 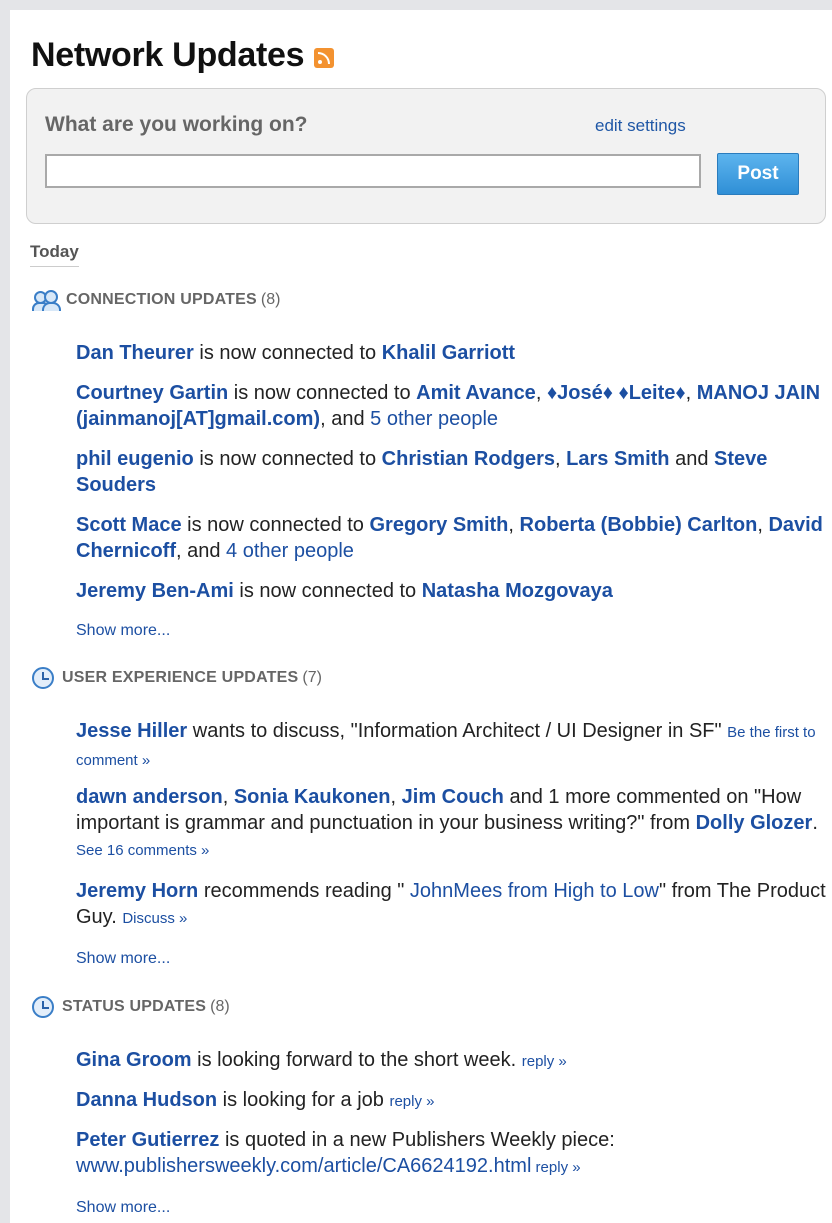 I want to click on title-row: Network Updates, so click(x=183, y=55).